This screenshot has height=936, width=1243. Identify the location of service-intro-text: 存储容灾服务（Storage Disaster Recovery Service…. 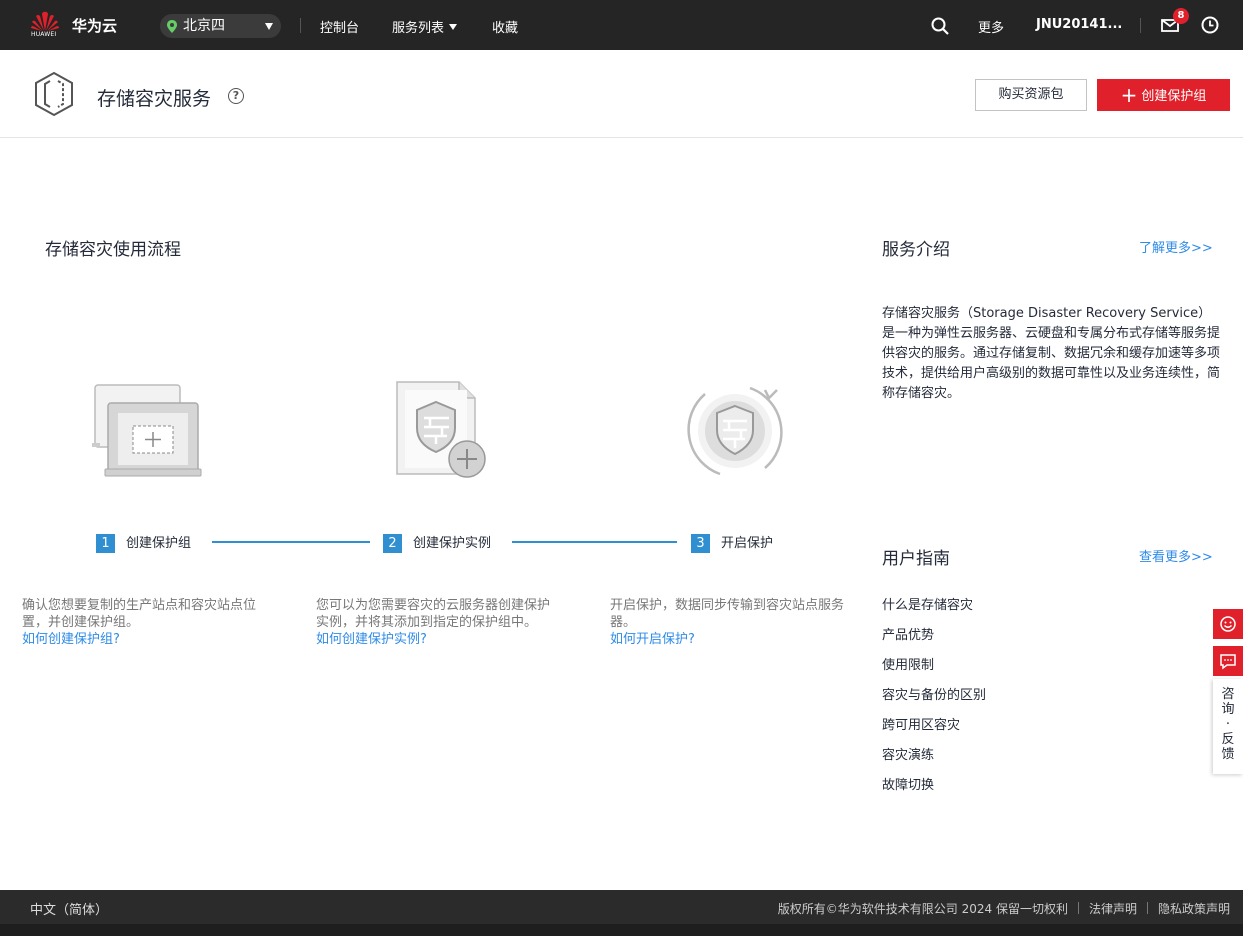
(1051, 353).